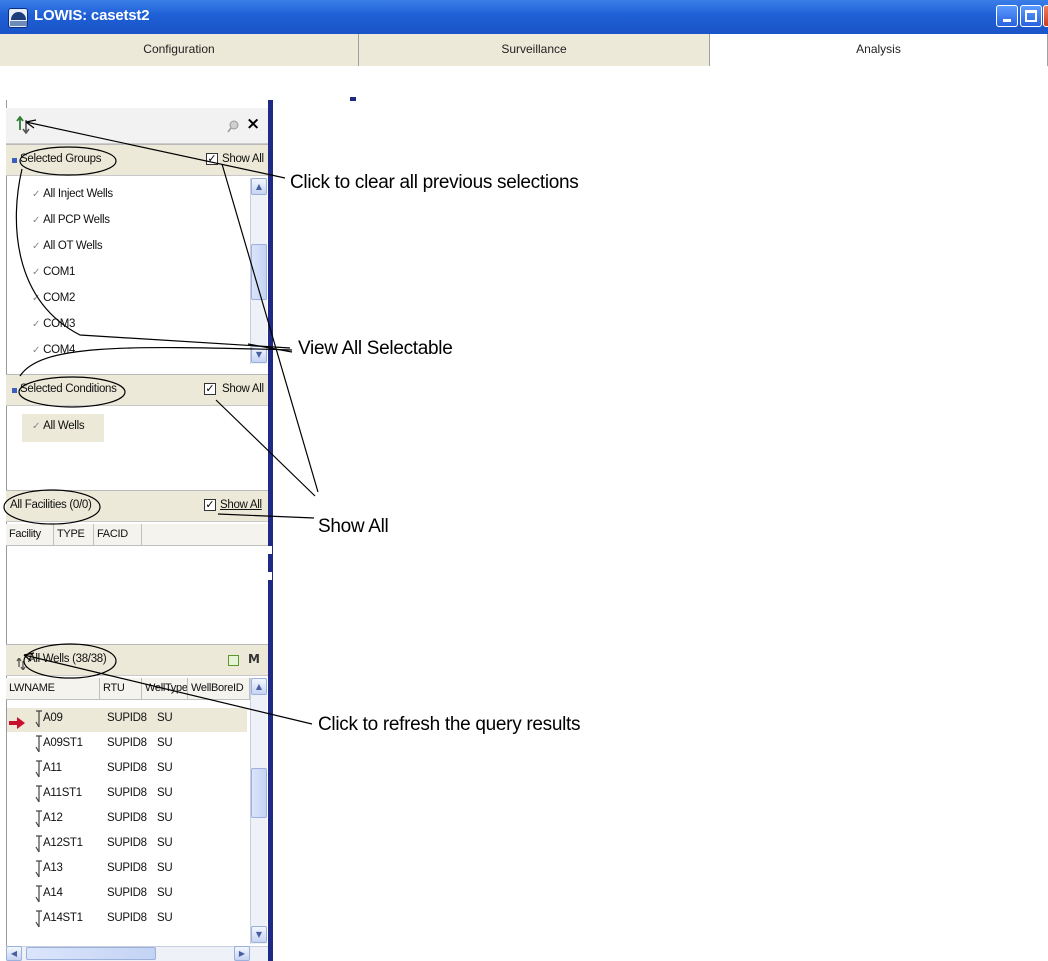 This screenshot has height=961, width=1048. What do you see at coordinates (1007, 16) in the screenshot?
I see `minimize-button` at bounding box center [1007, 16].